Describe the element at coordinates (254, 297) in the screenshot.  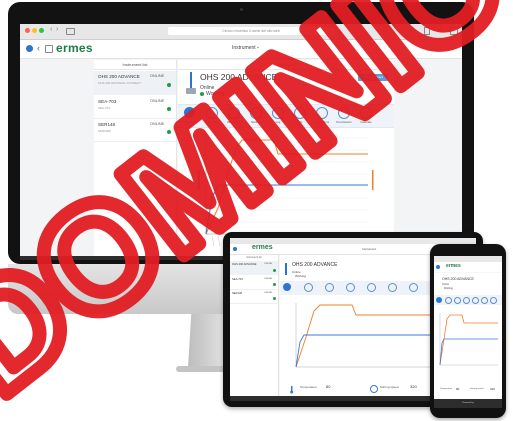
I see `list-item: SER148 ONLINE` at that location.